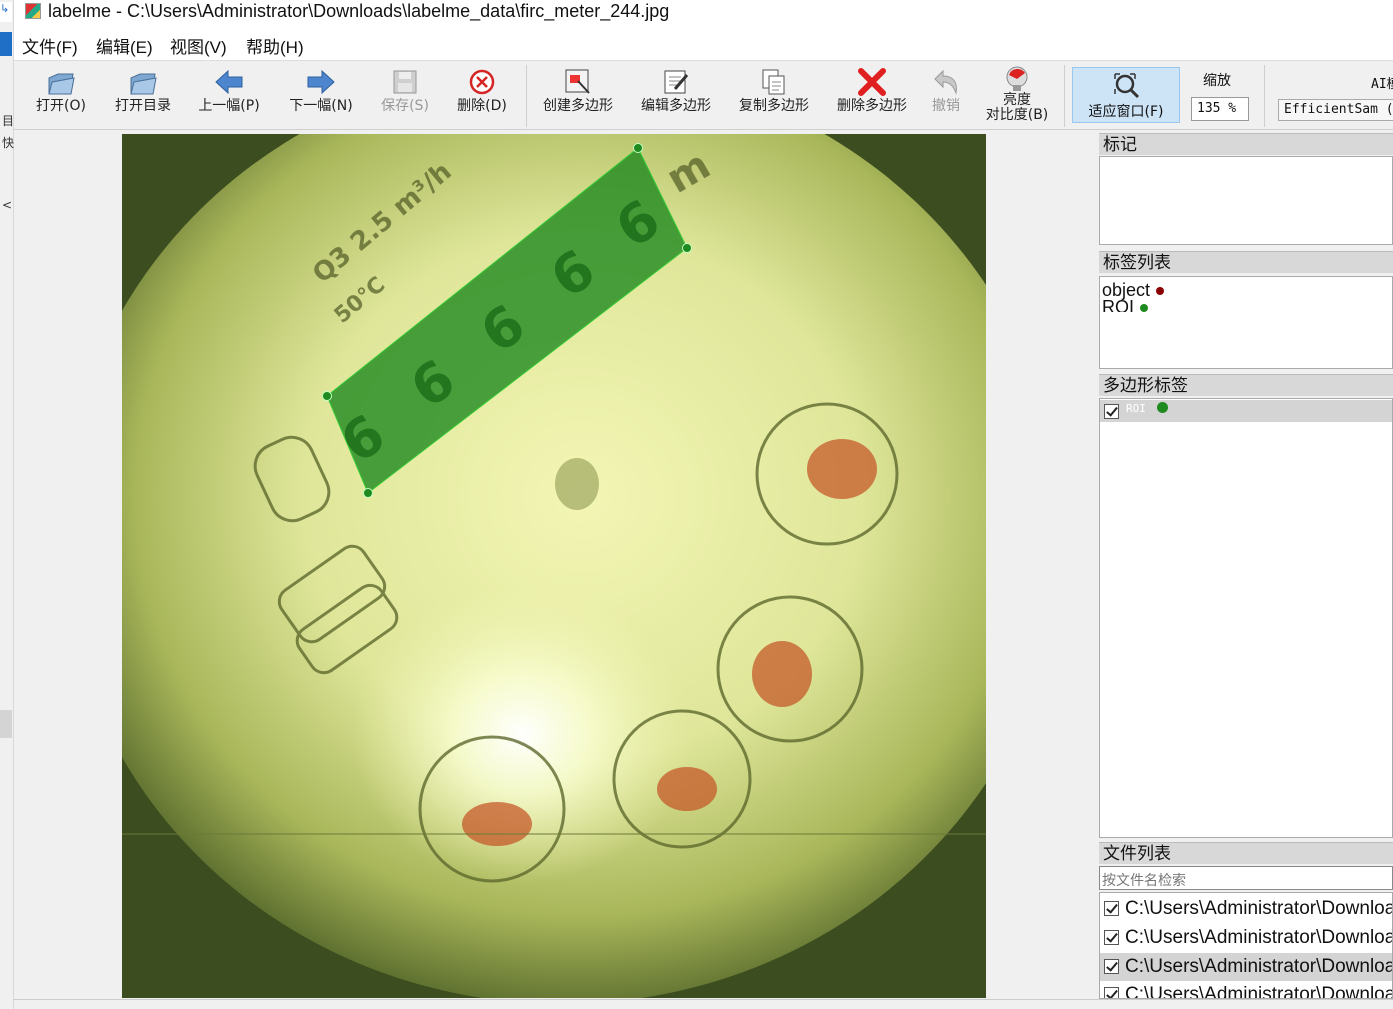  Describe the element at coordinates (405, 82) in the screenshot. I see `save-icon` at that location.